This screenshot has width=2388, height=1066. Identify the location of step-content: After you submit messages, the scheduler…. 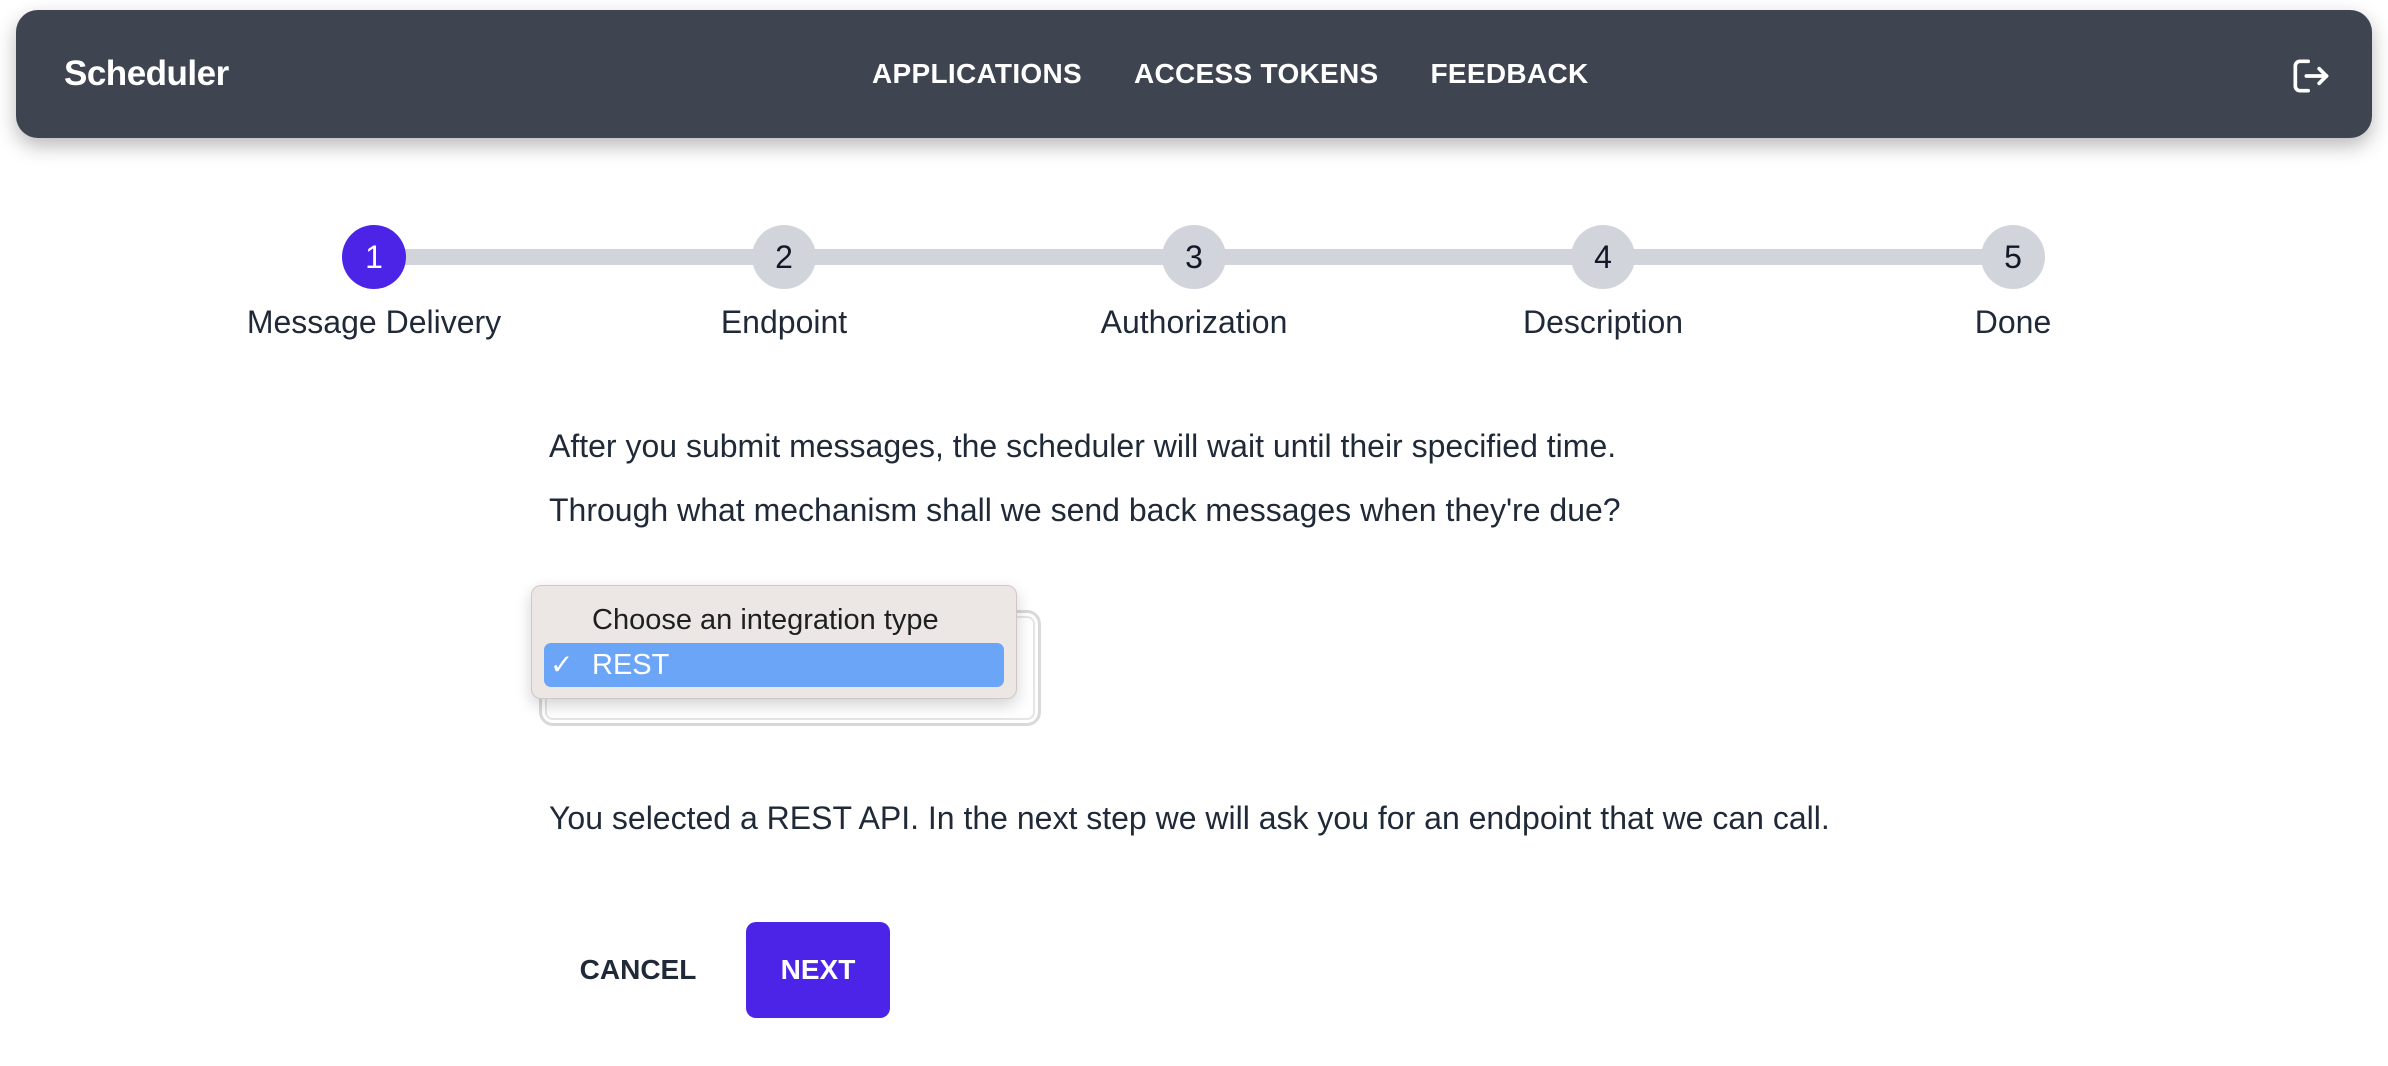
(1249, 490).